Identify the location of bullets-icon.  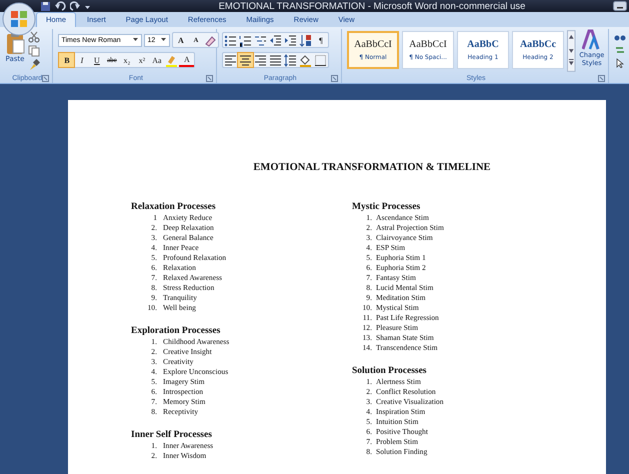
(231, 40).